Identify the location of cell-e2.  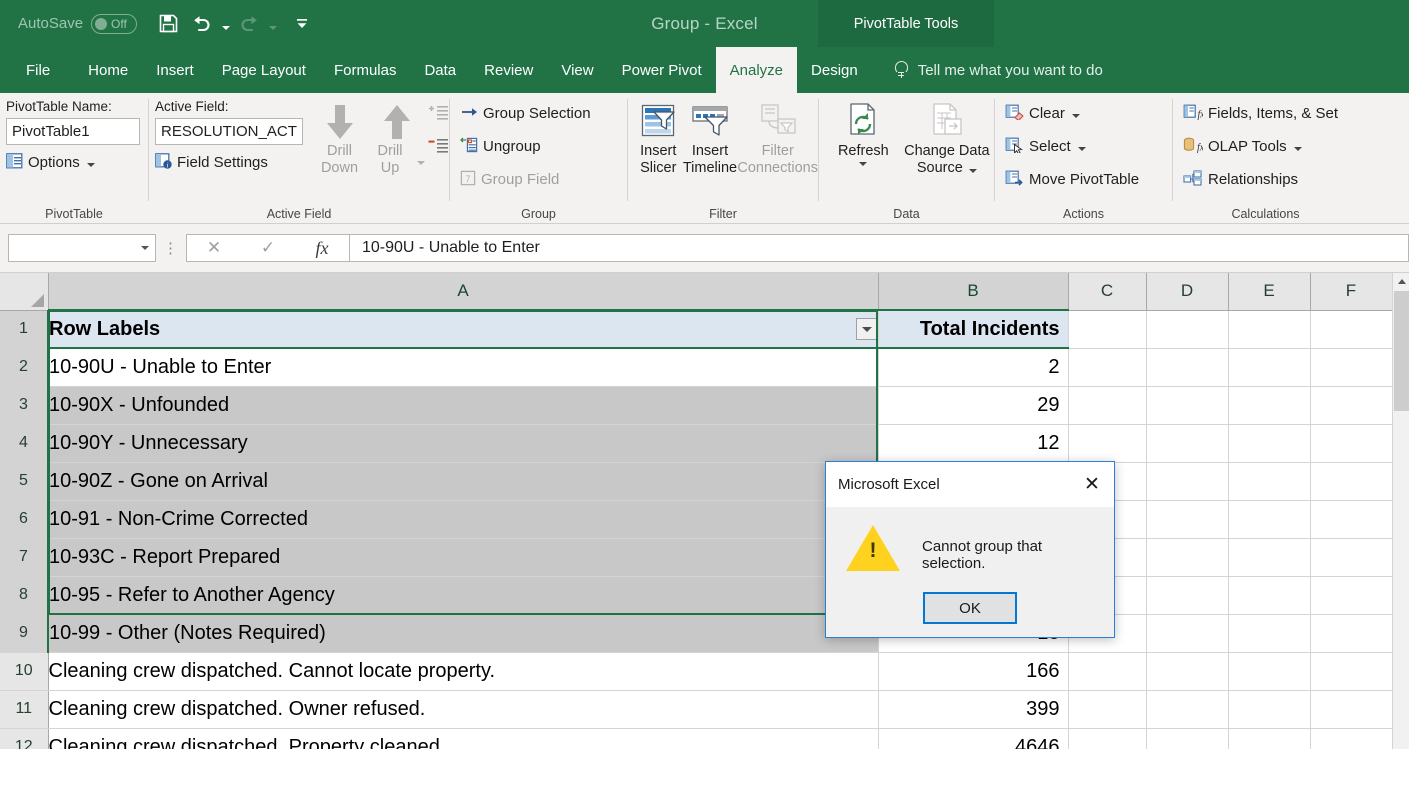
(1269, 367).